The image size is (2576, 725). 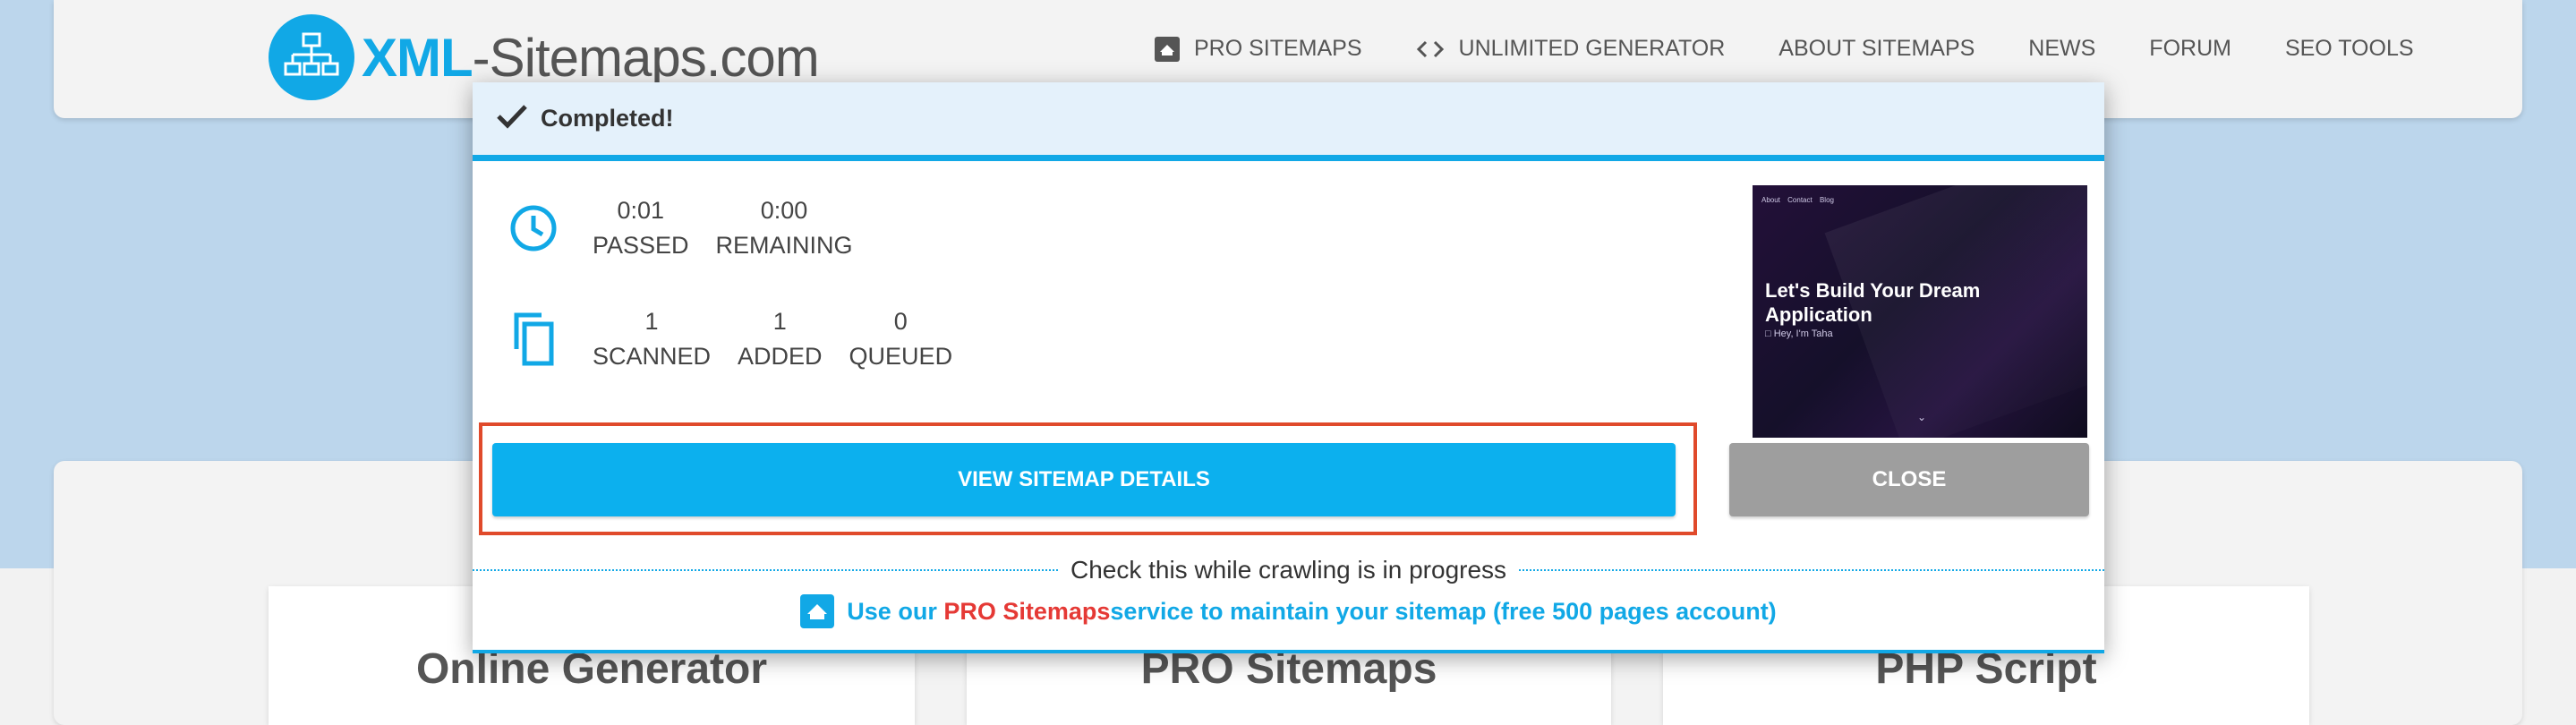 What do you see at coordinates (1278, 48) in the screenshot?
I see `nav-label: PRO SITEMAPS` at bounding box center [1278, 48].